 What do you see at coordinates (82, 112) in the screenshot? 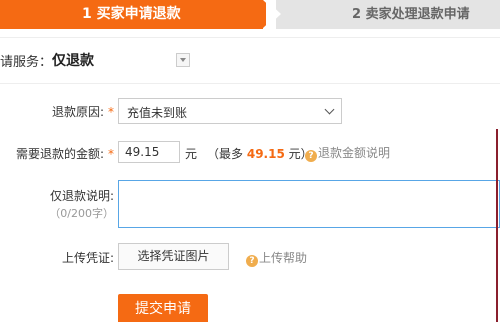
I see `refund-reason-label: 退款原因: *` at bounding box center [82, 112].